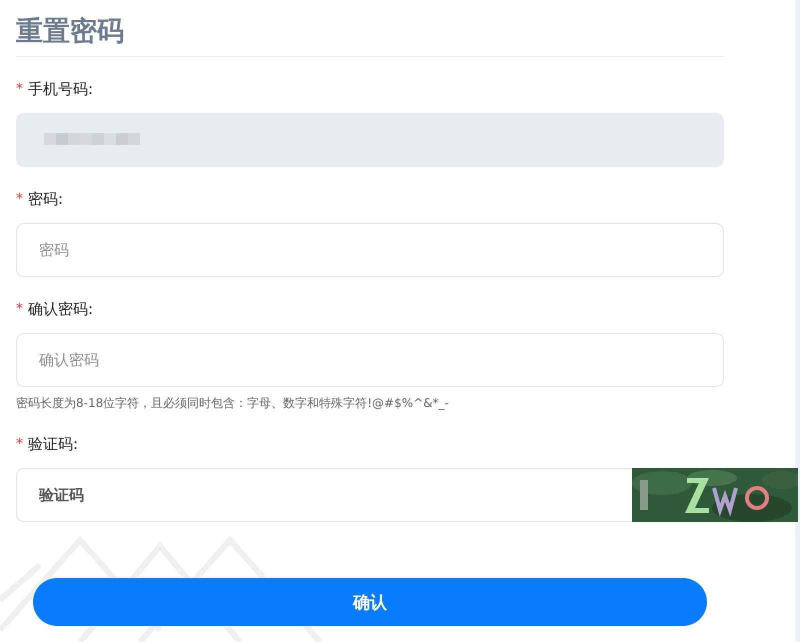 This screenshot has width=800, height=642. Describe the element at coordinates (370, 250) in the screenshot. I see `input-field: 密码` at that location.